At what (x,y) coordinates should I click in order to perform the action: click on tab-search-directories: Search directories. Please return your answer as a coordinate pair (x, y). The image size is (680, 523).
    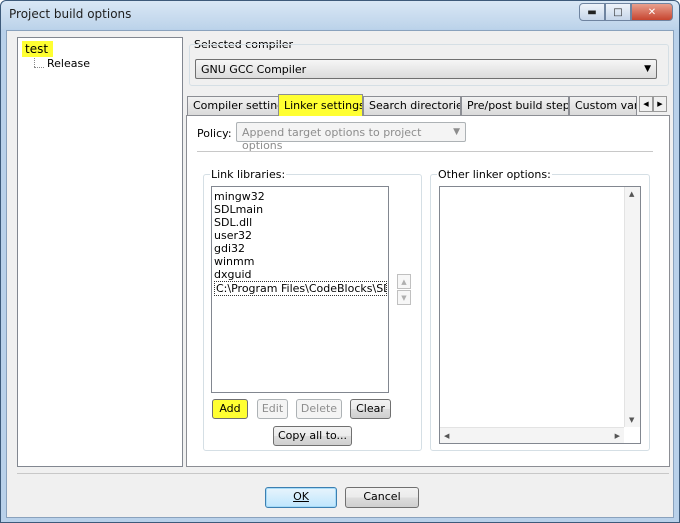
    Looking at the image, I should click on (412, 105).